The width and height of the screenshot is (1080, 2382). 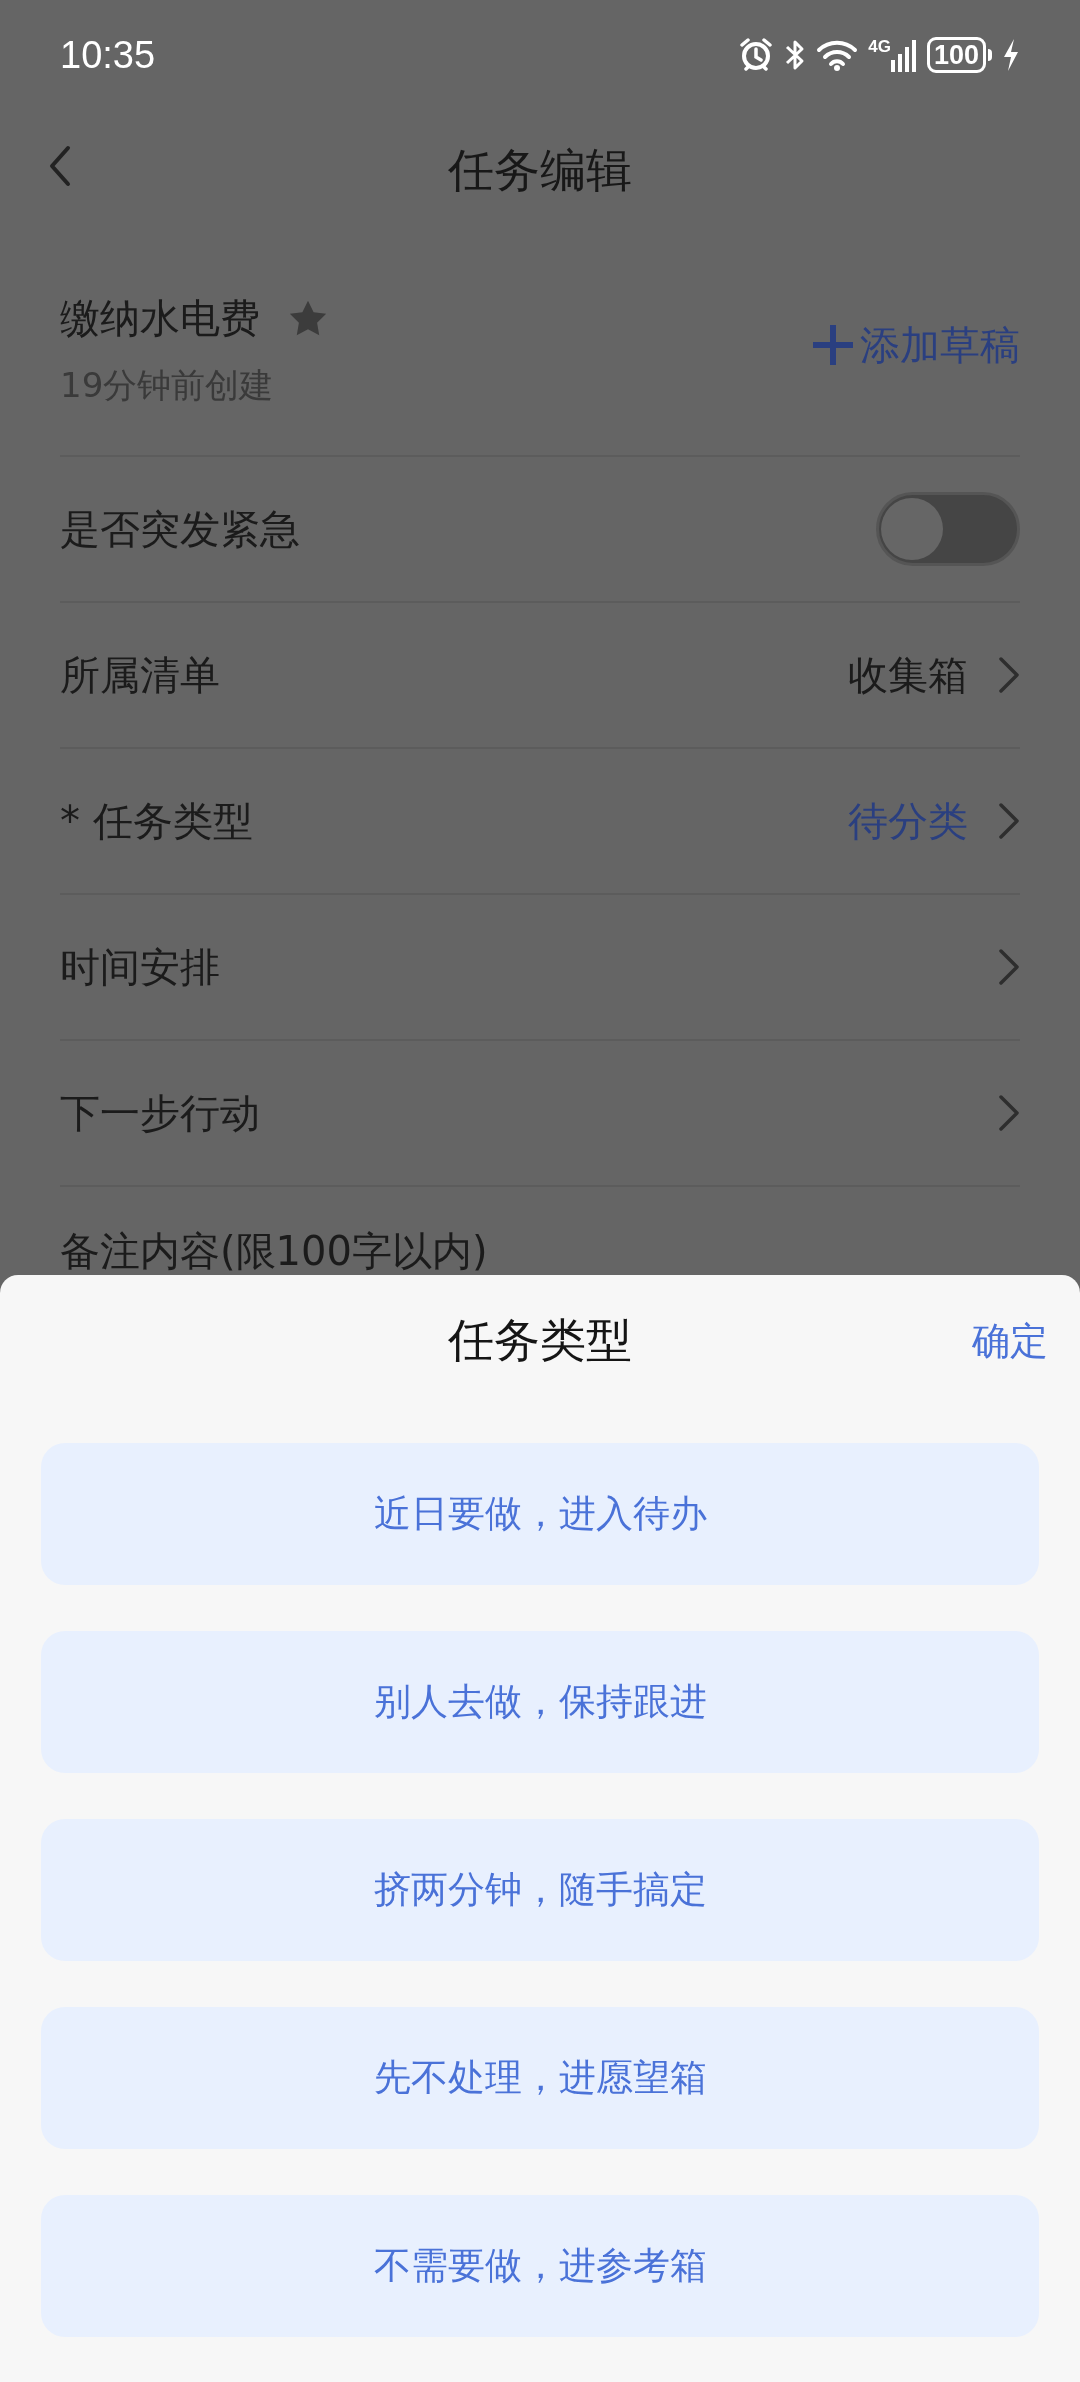 I want to click on back-icon, so click(x=60, y=166).